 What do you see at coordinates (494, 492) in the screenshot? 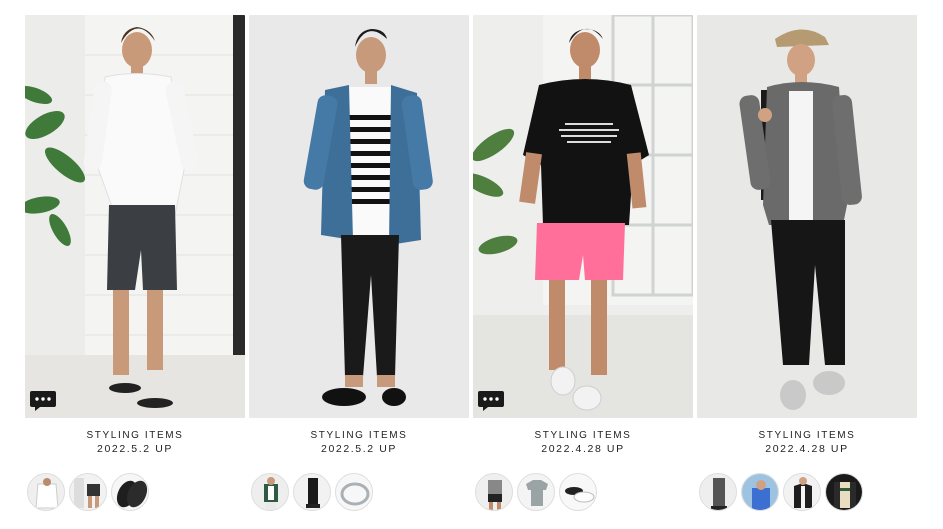
I see `item-thumb-black-shorts-outfit` at bounding box center [494, 492].